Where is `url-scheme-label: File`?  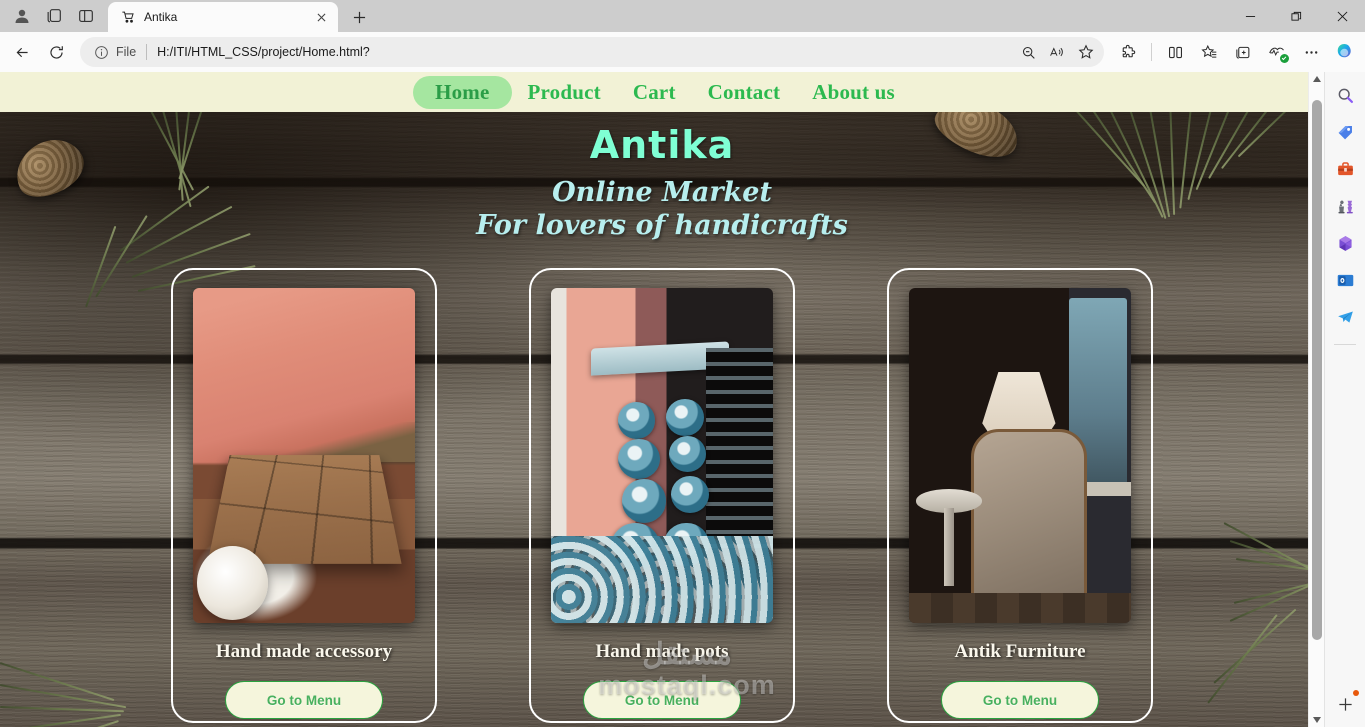 url-scheme-label: File is located at coordinates (126, 52).